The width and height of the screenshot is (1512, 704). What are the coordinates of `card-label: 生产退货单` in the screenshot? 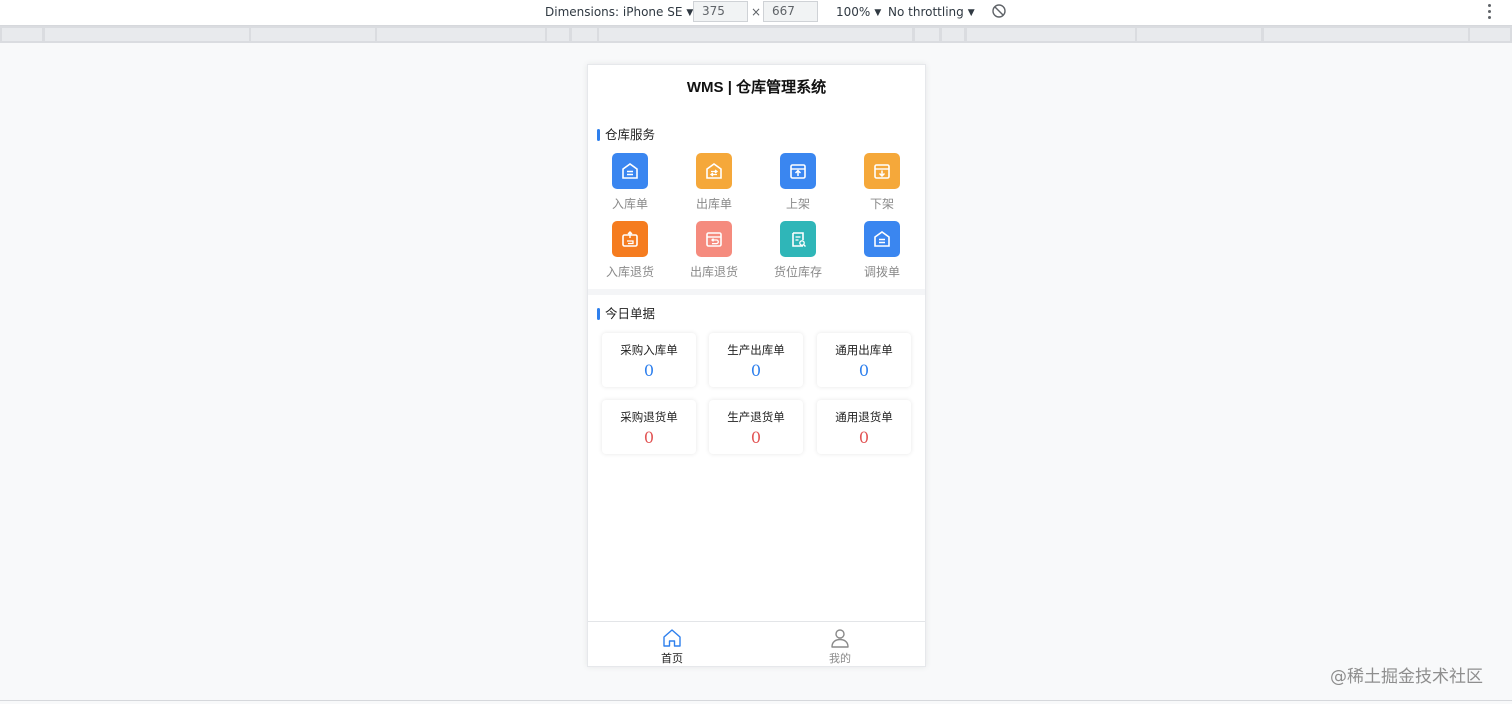 It's located at (756, 417).